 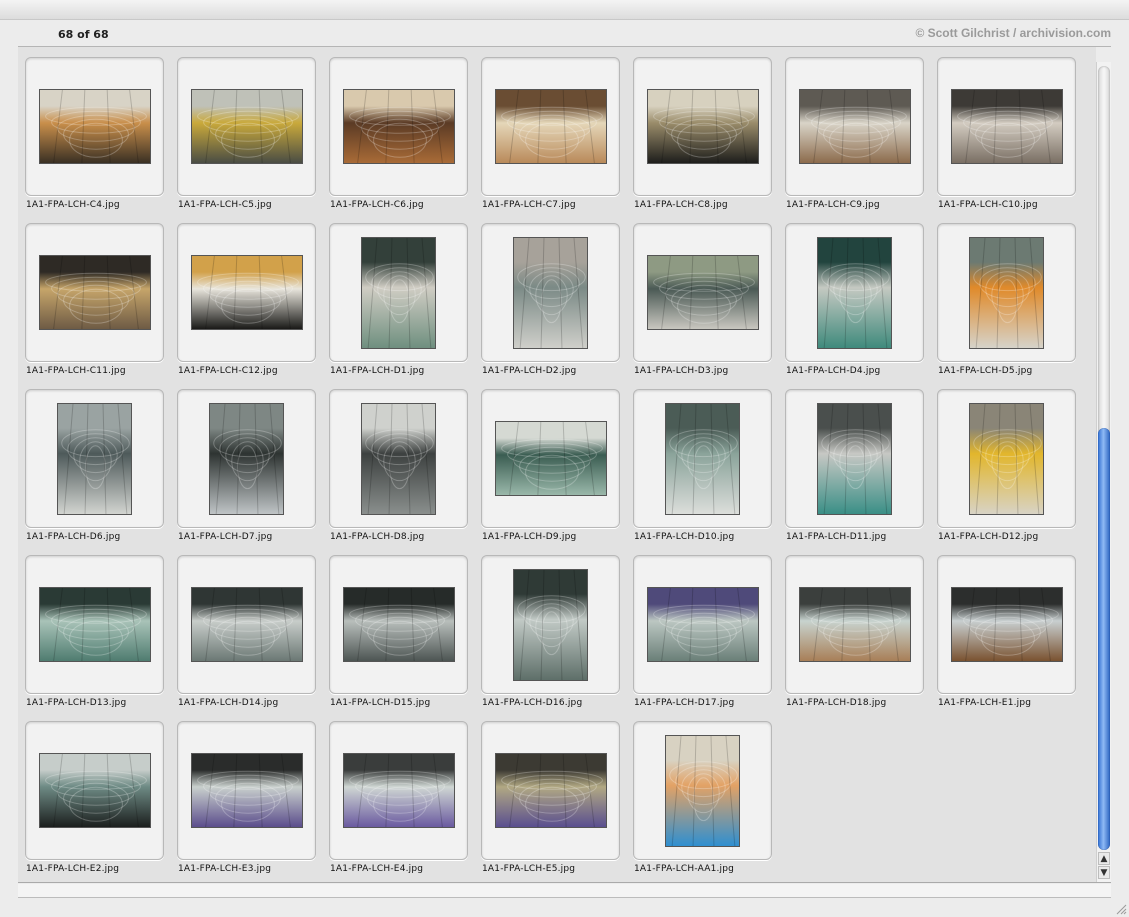 I want to click on thumbnail-item: 1A1-FPA-LCH-D8.jpg, so click(x=398, y=460).